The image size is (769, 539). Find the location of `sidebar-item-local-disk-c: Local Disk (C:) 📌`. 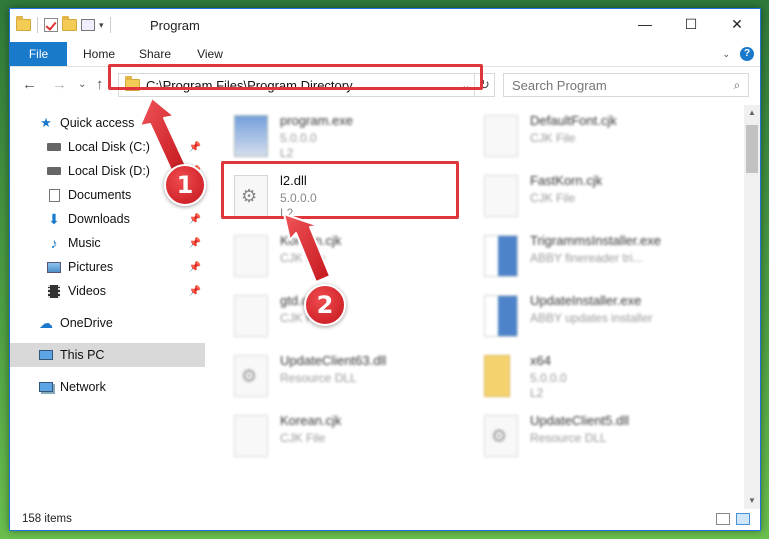

sidebar-item-local-disk-c: Local Disk (C:) 📌 is located at coordinates (107, 147).